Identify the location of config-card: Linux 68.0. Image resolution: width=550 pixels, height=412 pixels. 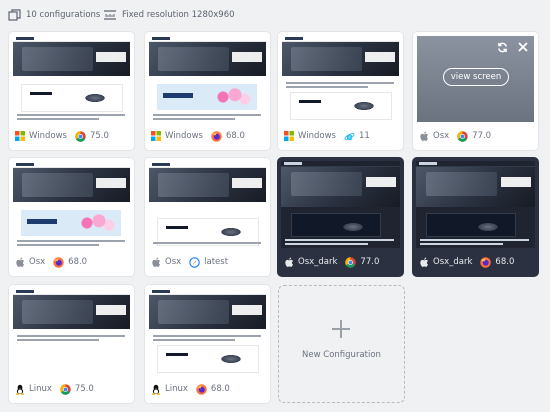
(207, 344).